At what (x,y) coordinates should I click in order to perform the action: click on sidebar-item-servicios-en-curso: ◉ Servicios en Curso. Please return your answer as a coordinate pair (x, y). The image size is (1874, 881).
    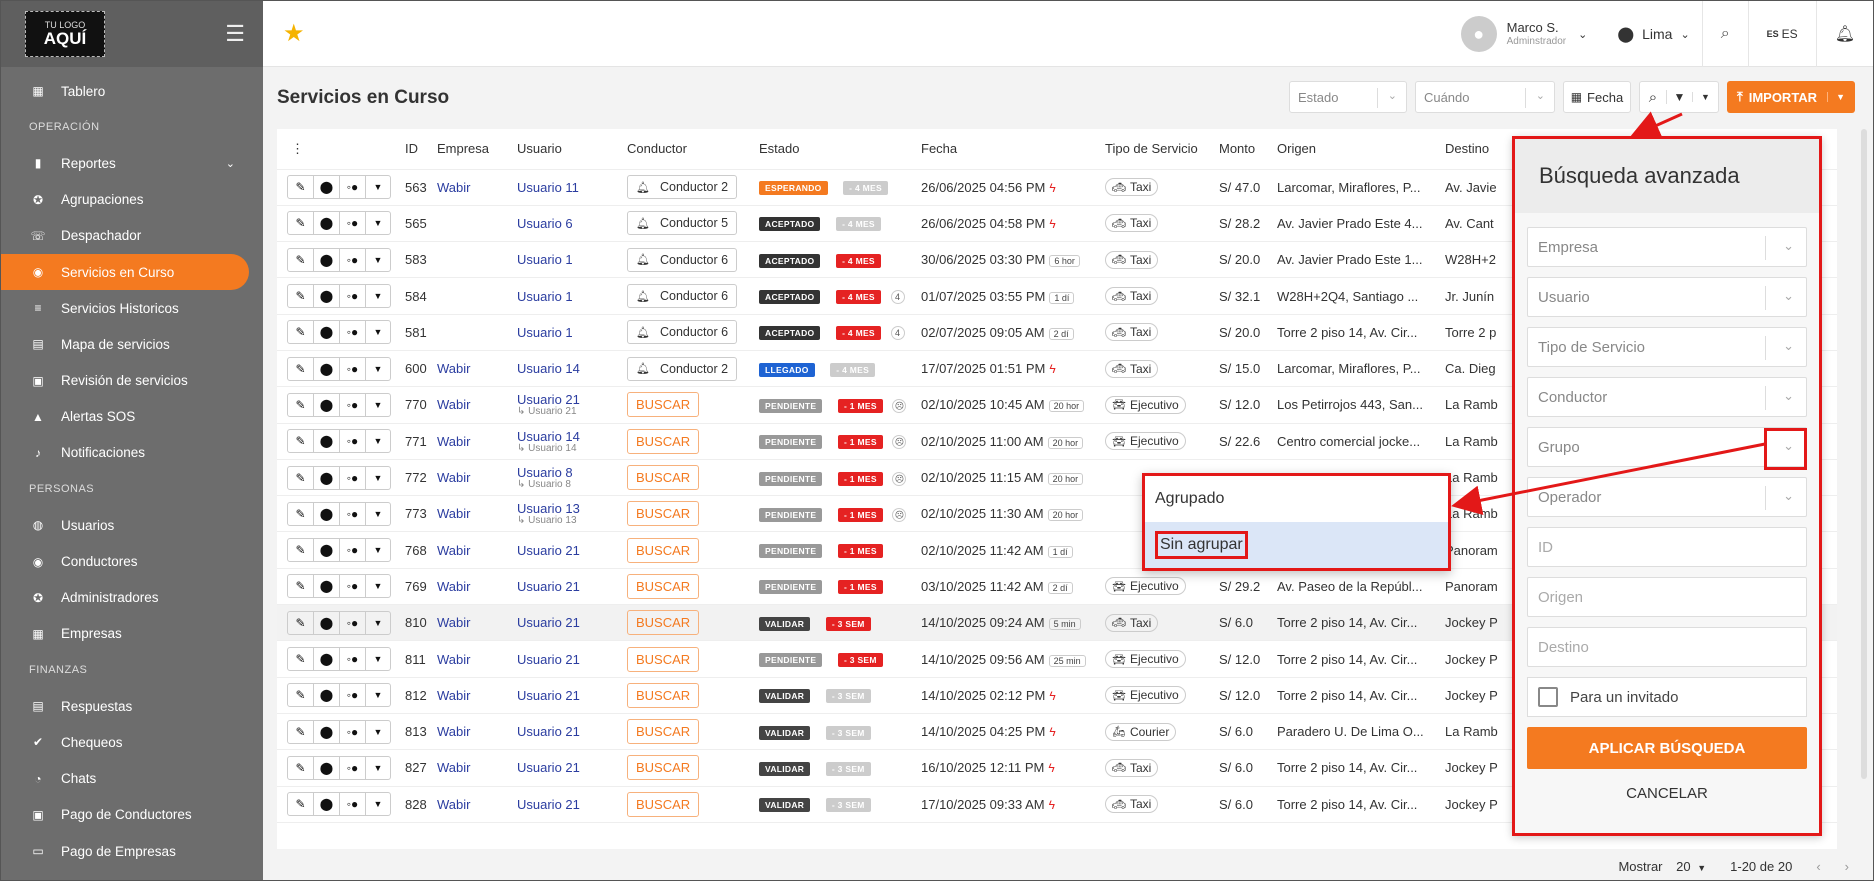
    Looking at the image, I should click on (125, 272).